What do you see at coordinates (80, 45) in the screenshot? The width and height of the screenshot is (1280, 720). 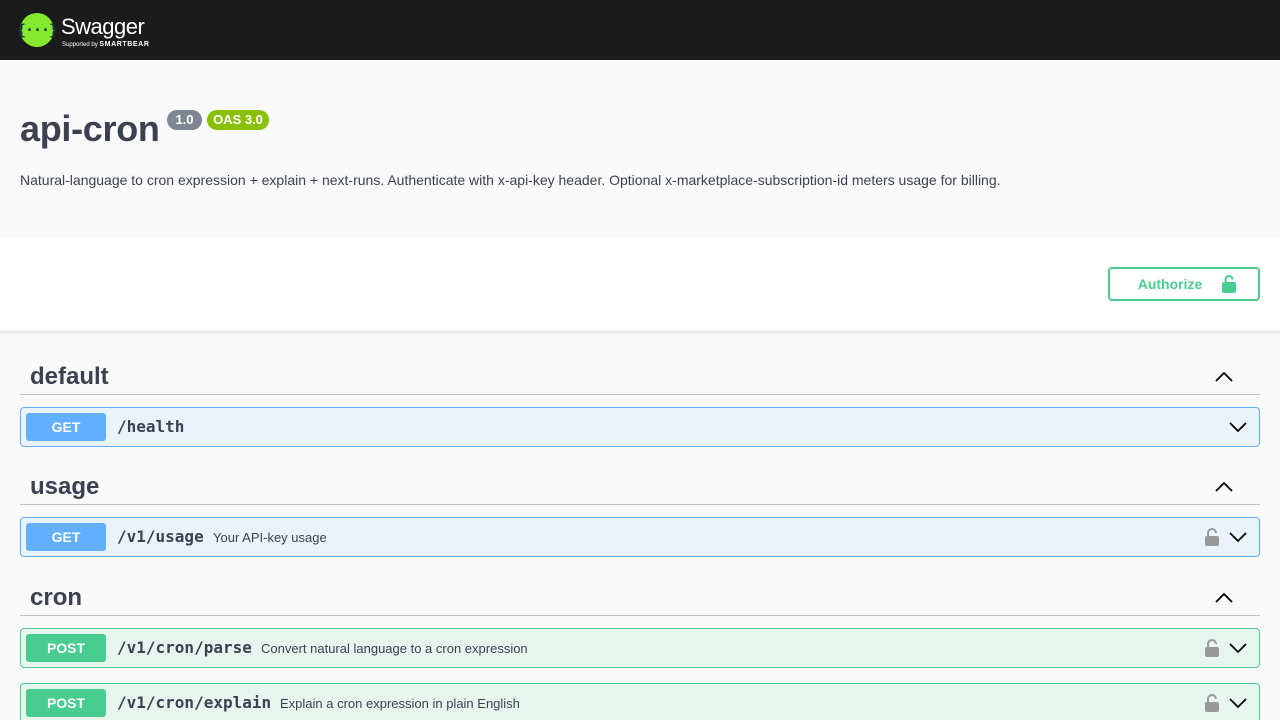 I see `logo-sub-prefix: Supported by` at bounding box center [80, 45].